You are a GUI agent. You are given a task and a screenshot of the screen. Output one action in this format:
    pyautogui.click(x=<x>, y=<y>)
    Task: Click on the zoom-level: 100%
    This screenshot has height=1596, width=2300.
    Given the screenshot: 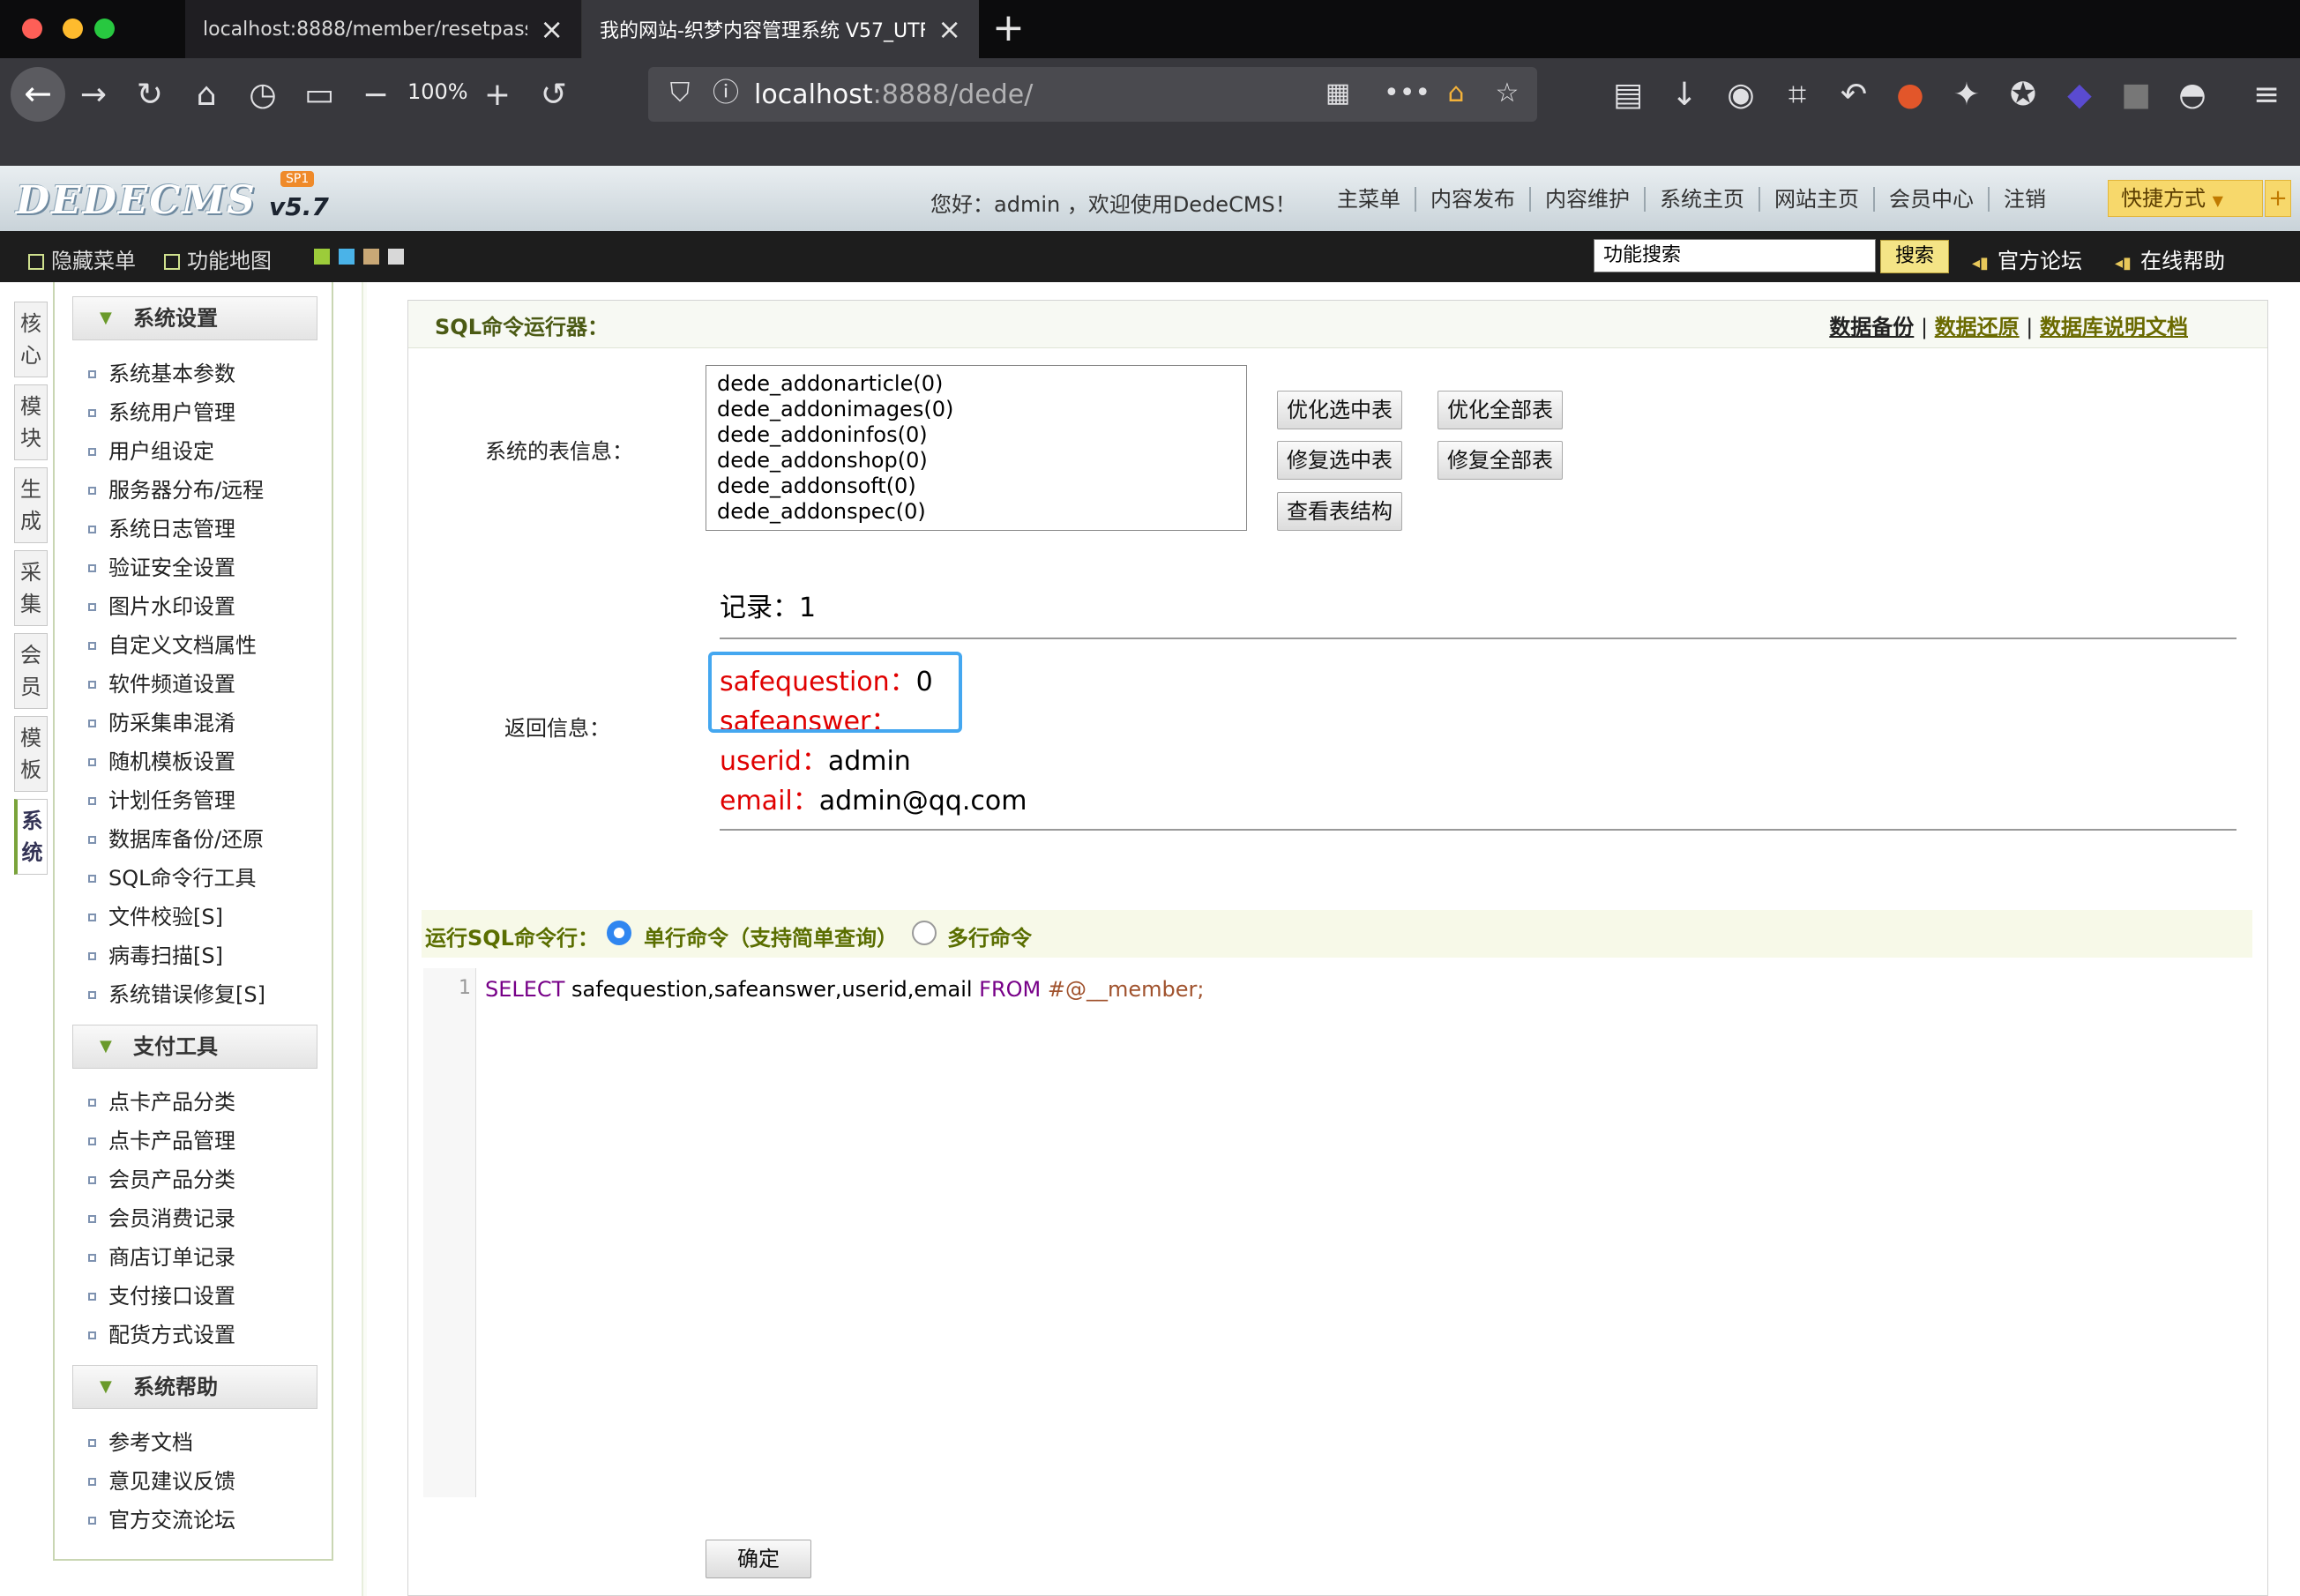 What is the action you would take?
    pyautogui.click(x=438, y=91)
    